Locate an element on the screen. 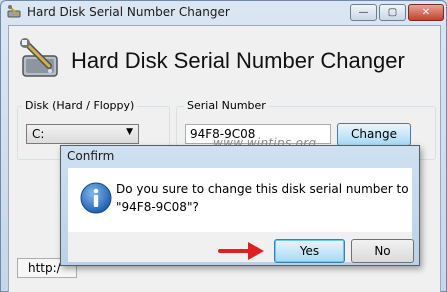  disk-select: C: ▼ is located at coordinates (82, 134).